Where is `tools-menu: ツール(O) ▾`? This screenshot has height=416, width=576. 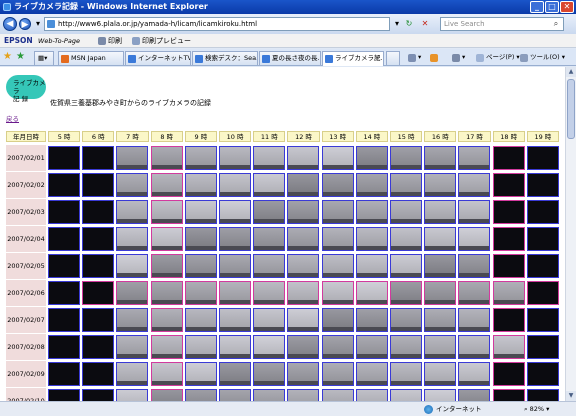
tools-menu: ツール(O) ▾ is located at coordinates (542, 57).